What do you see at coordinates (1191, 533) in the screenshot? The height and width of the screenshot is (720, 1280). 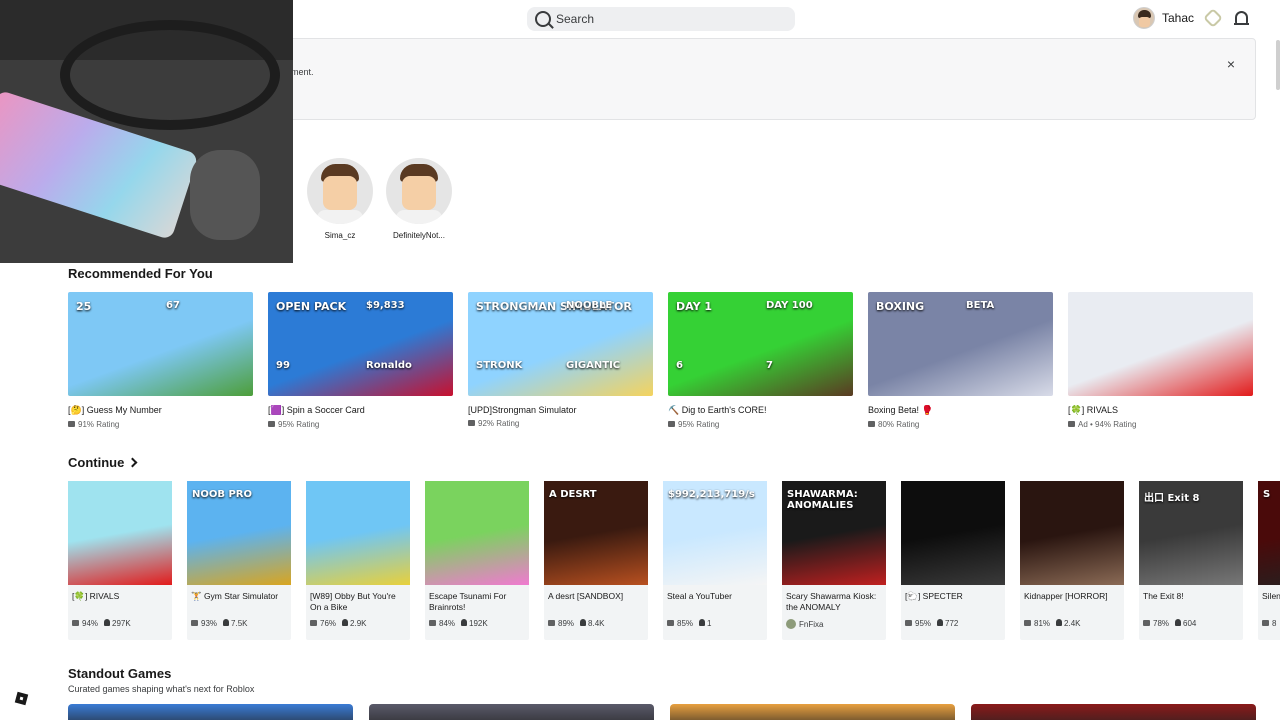 I see `game-thumbnail: 出口 Exit 8` at bounding box center [1191, 533].